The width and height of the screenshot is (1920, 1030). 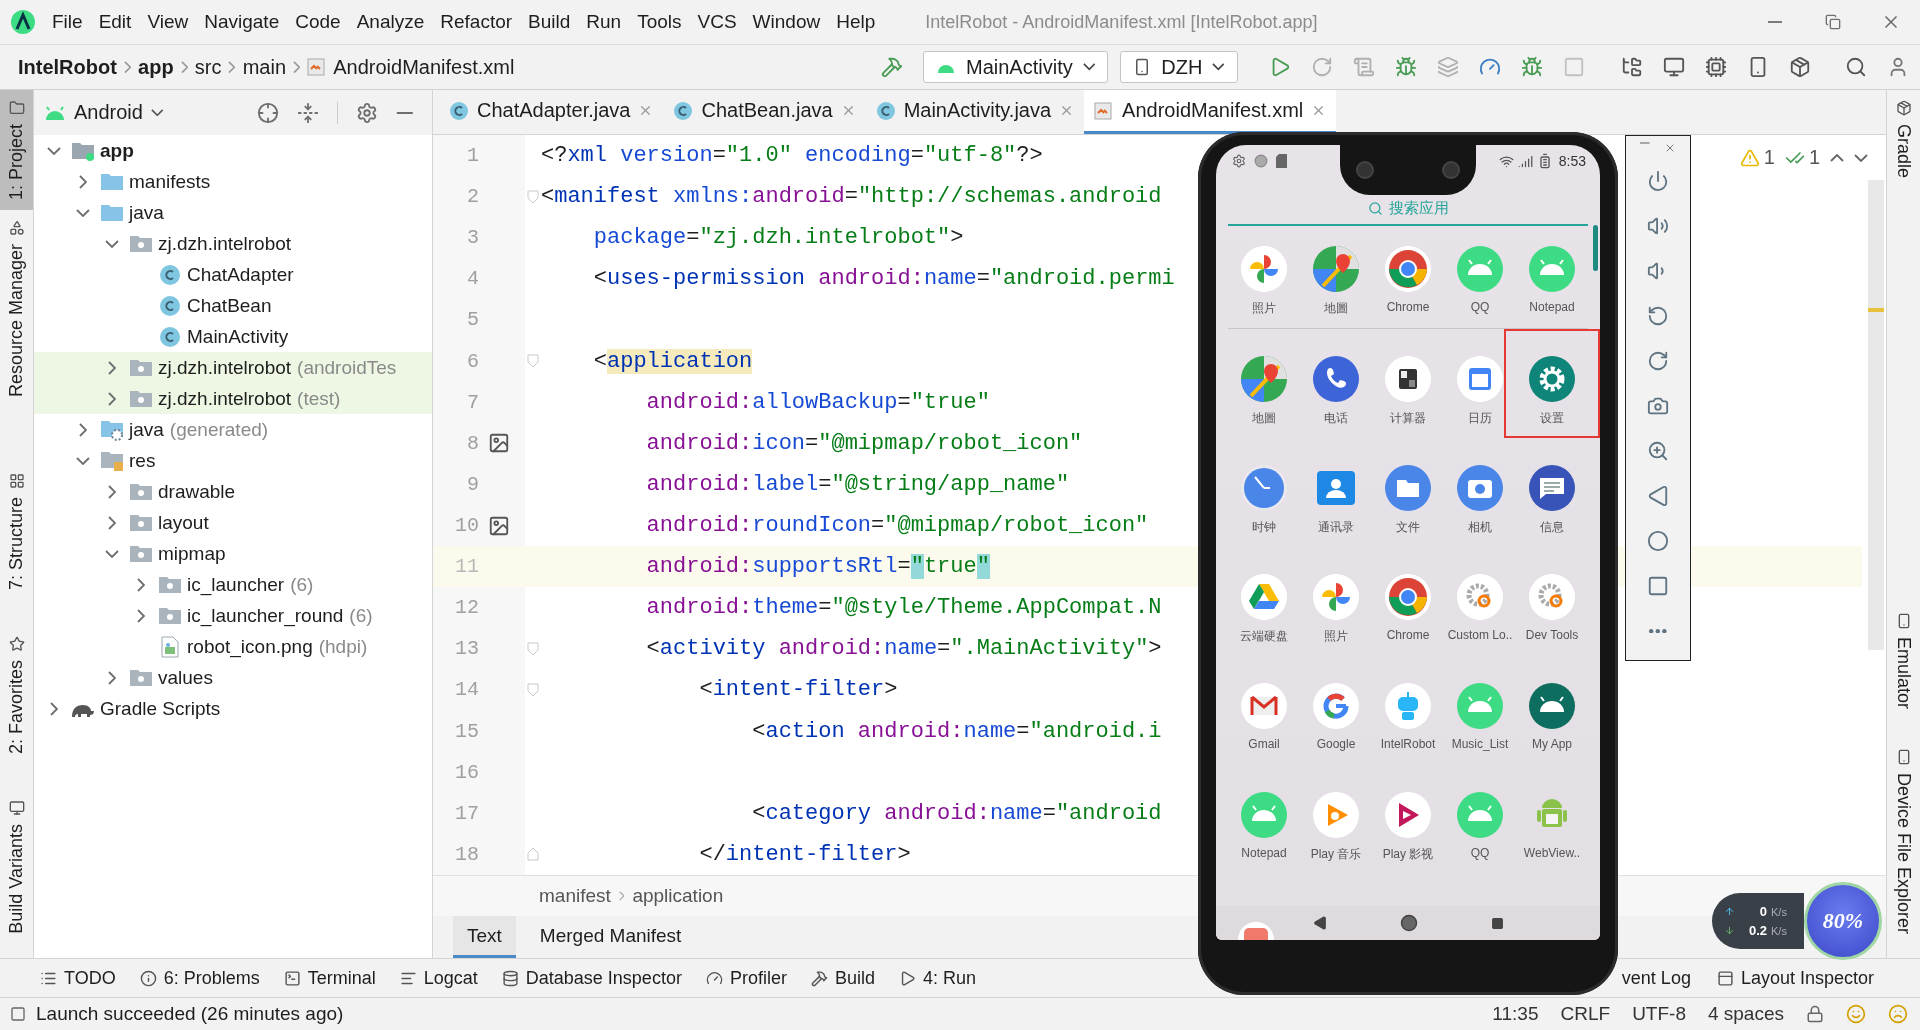 I want to click on tree-item: drawable, so click(x=233, y=491).